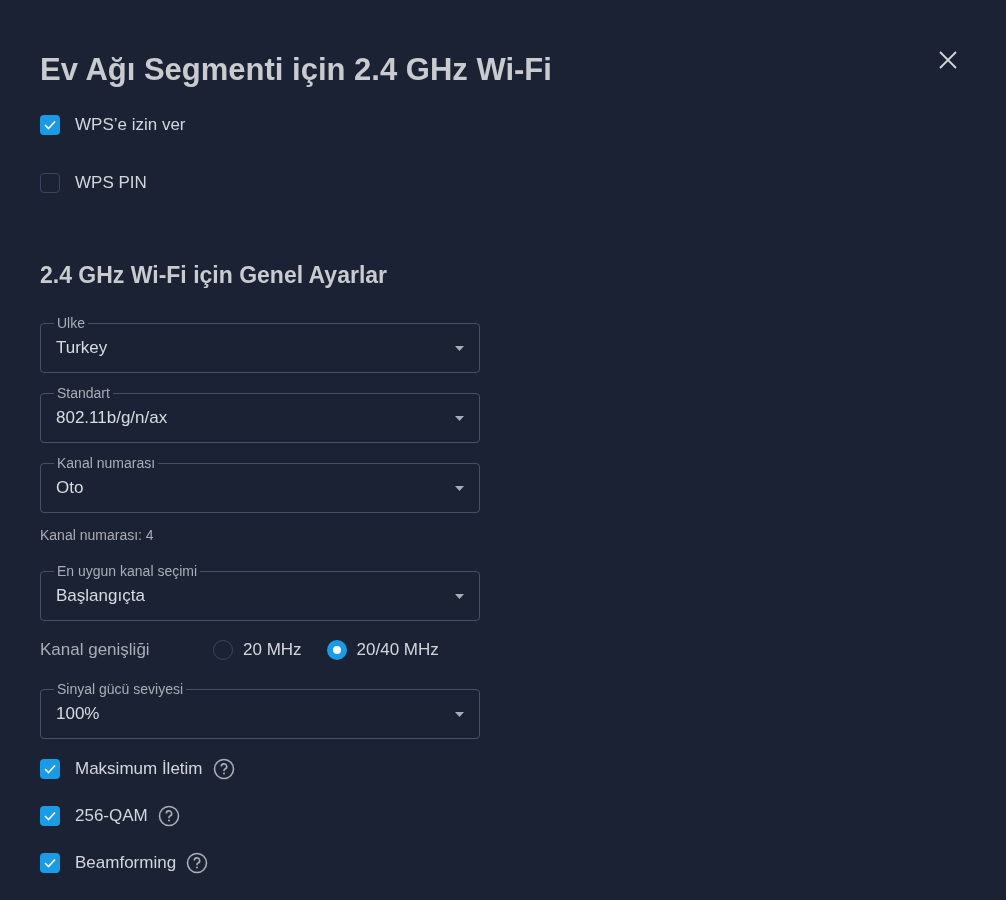 Image resolution: width=1006 pixels, height=900 pixels. I want to click on dropdown-field: Standart 802.11b/g/n/ax, so click(260, 415).